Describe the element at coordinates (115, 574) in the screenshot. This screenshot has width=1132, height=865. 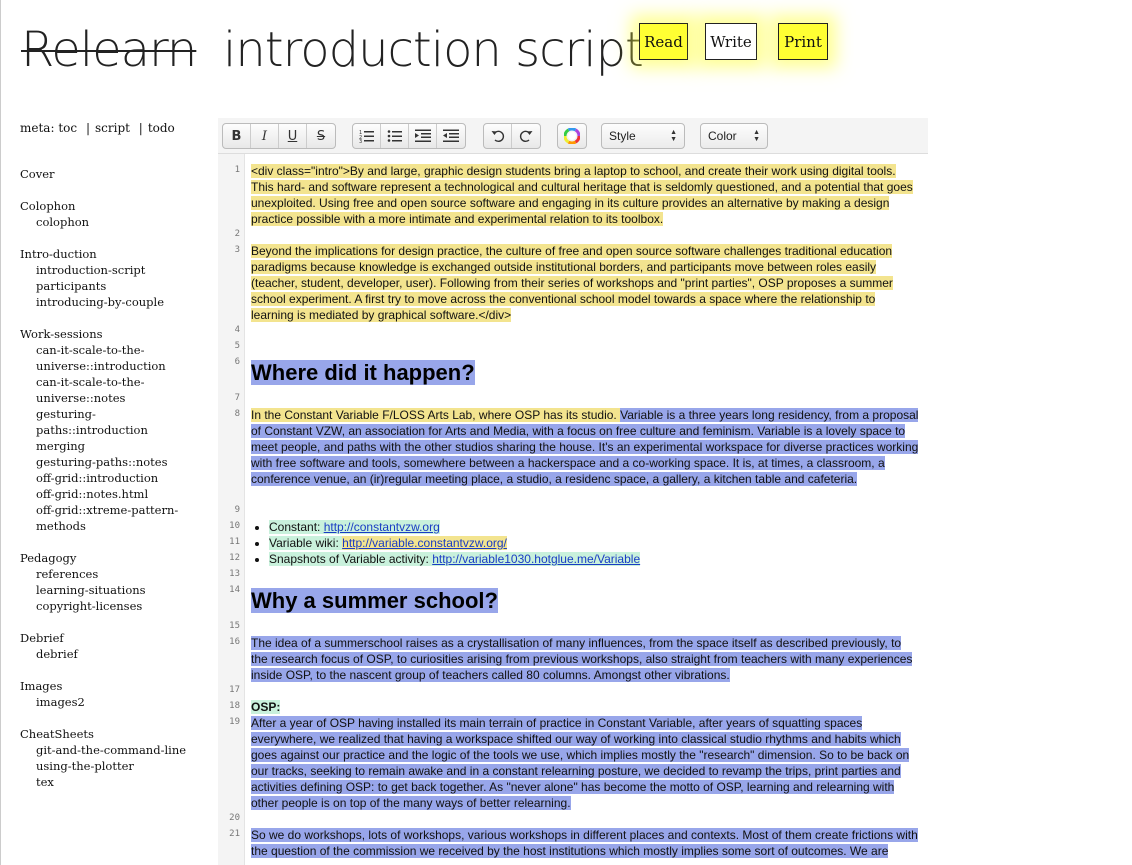
I see `toc-item: references` at that location.